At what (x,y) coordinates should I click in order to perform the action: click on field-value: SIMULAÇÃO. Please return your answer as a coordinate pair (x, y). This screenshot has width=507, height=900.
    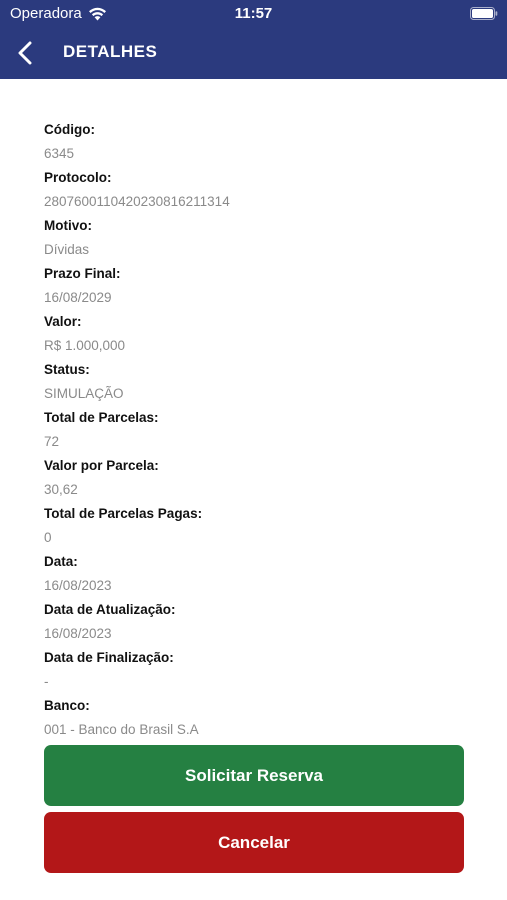
    Looking at the image, I should click on (84, 393).